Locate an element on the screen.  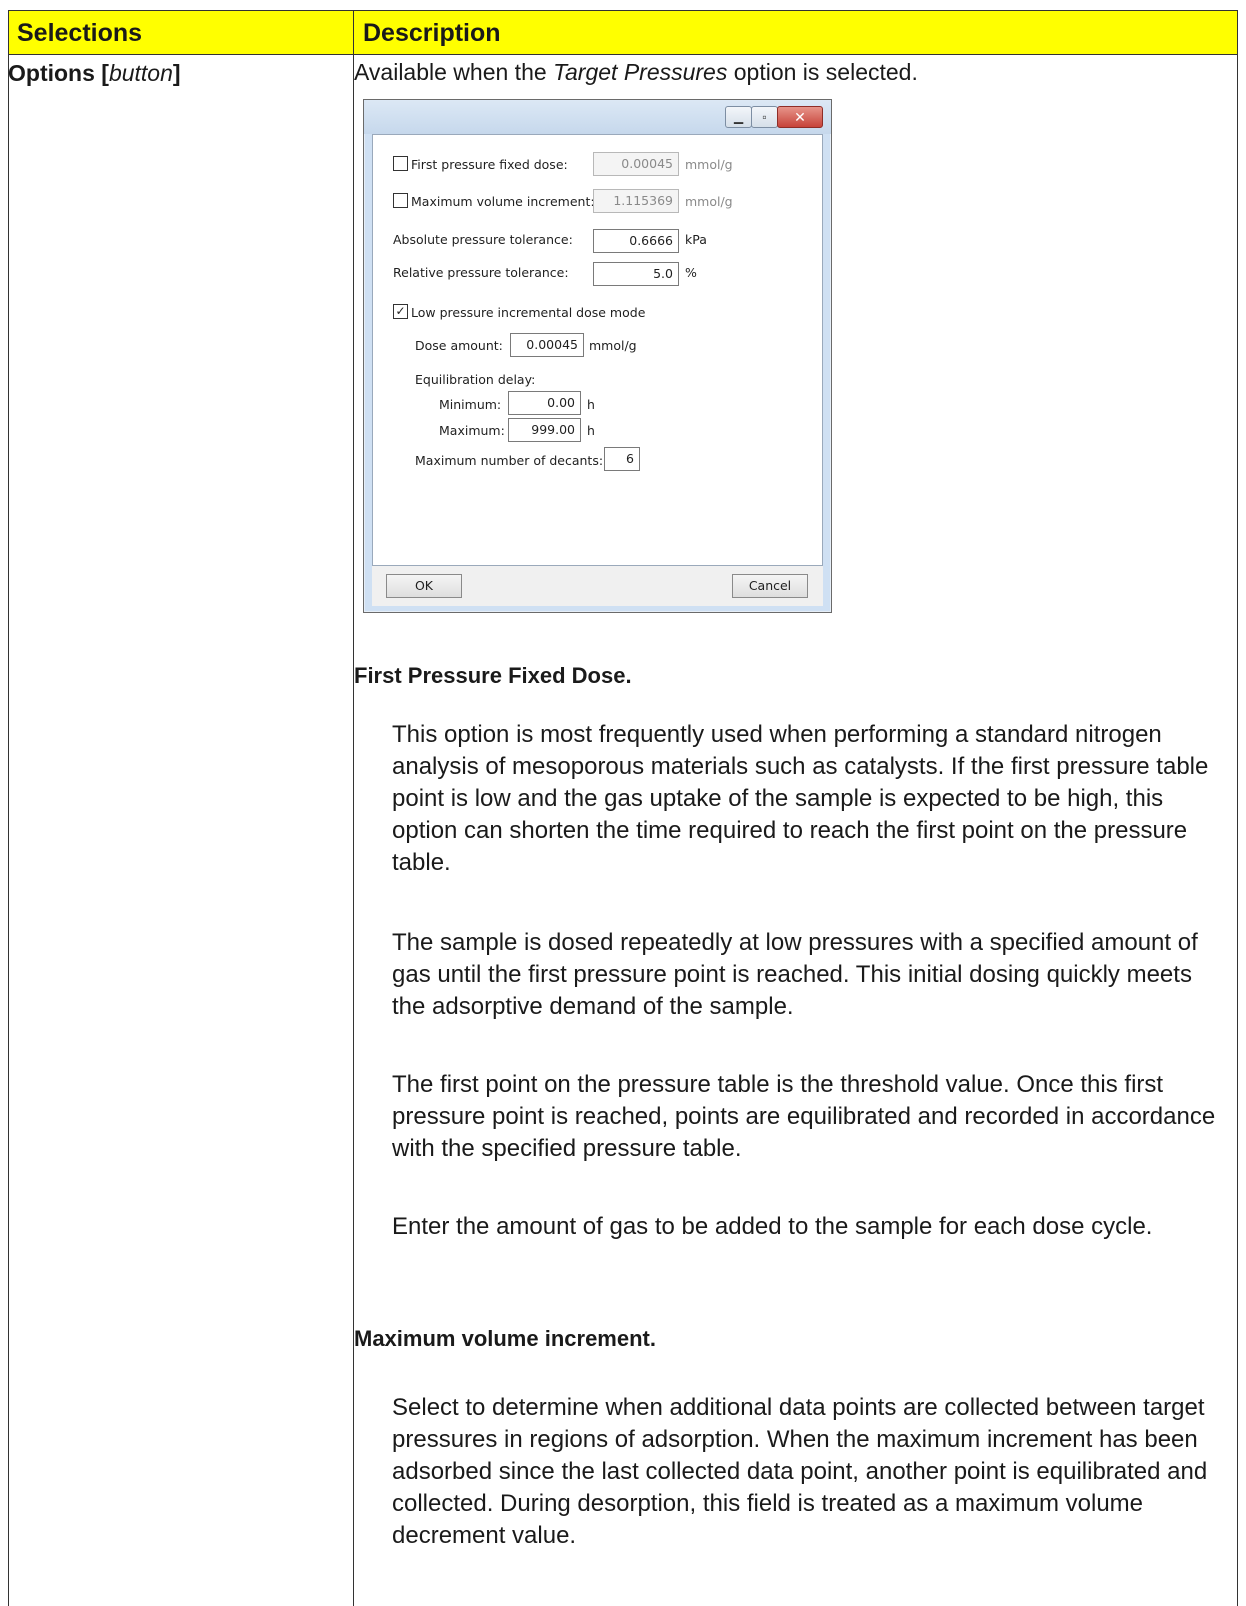
maximum-unit: h is located at coordinates (591, 430).